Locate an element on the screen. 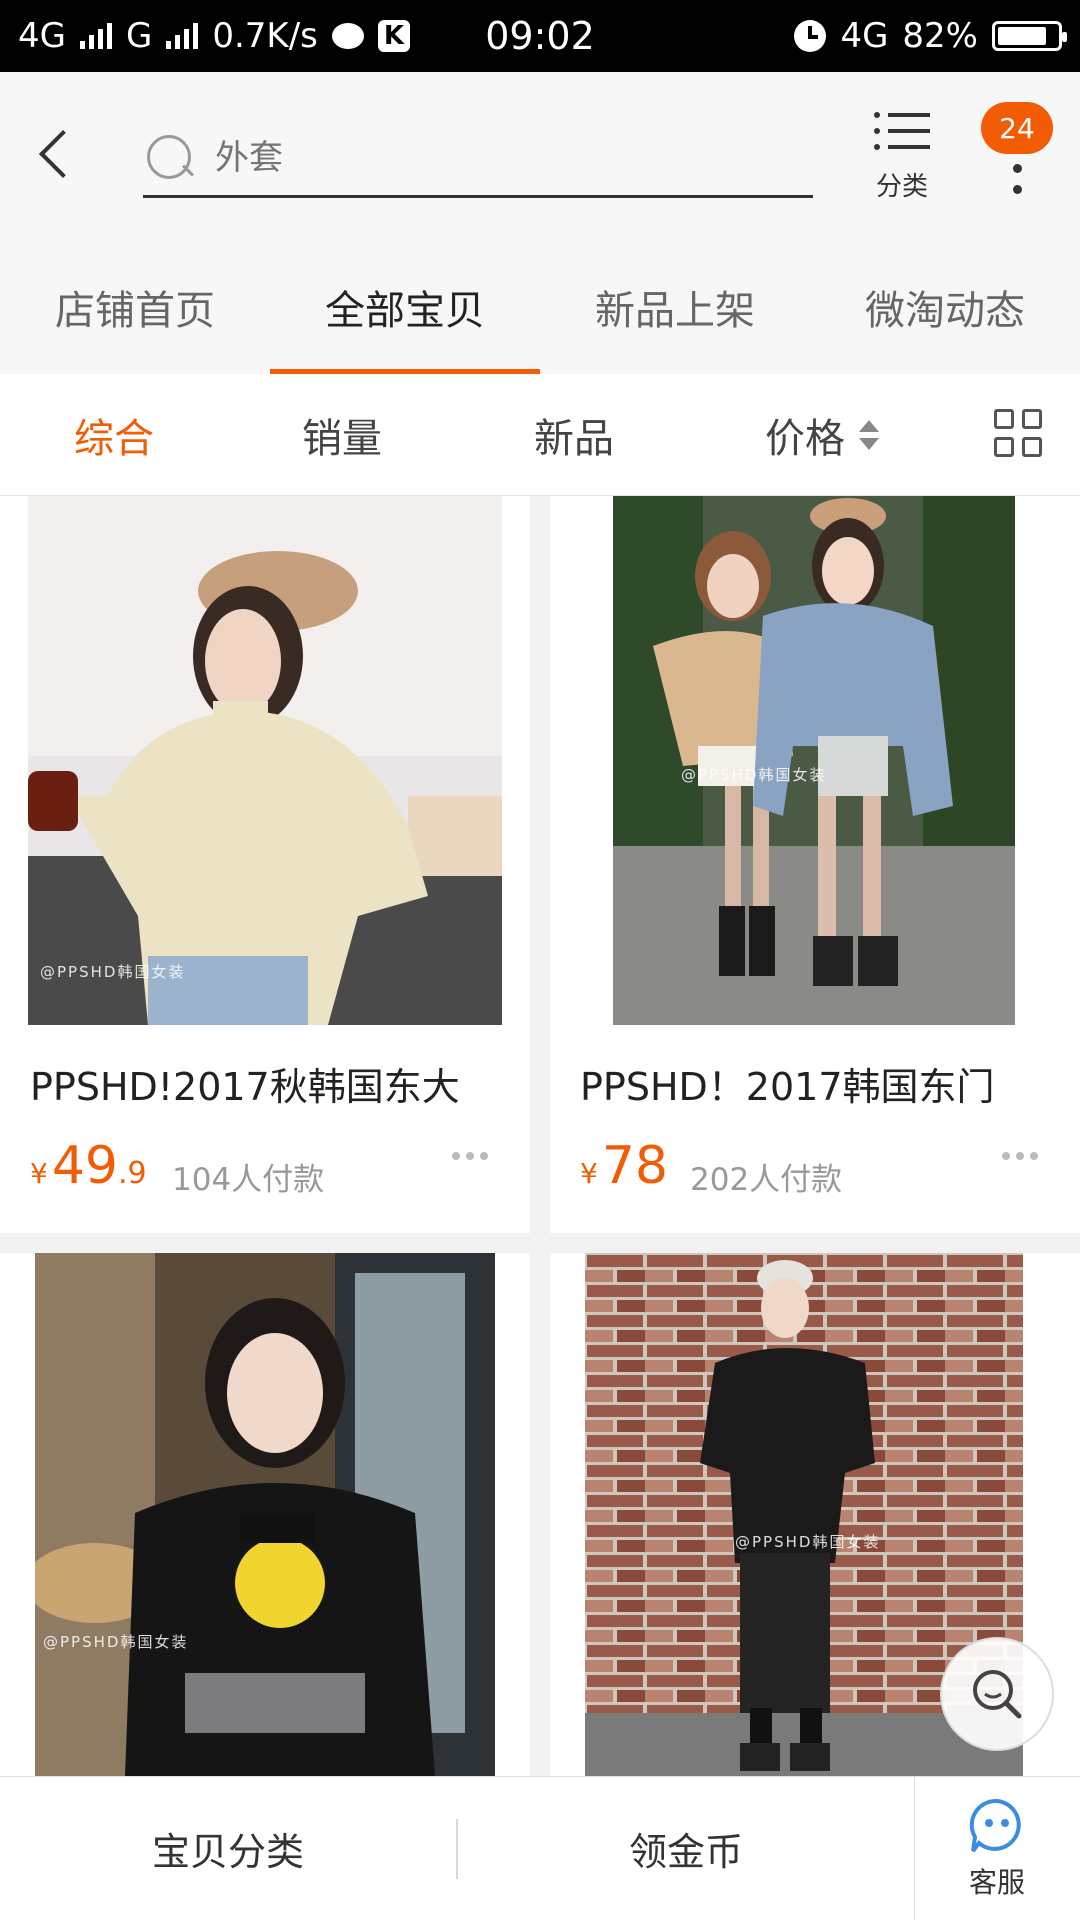 The width and height of the screenshot is (1080, 1920). product-title: PPSHD！2017韩国东门 is located at coordinates (787, 1087).